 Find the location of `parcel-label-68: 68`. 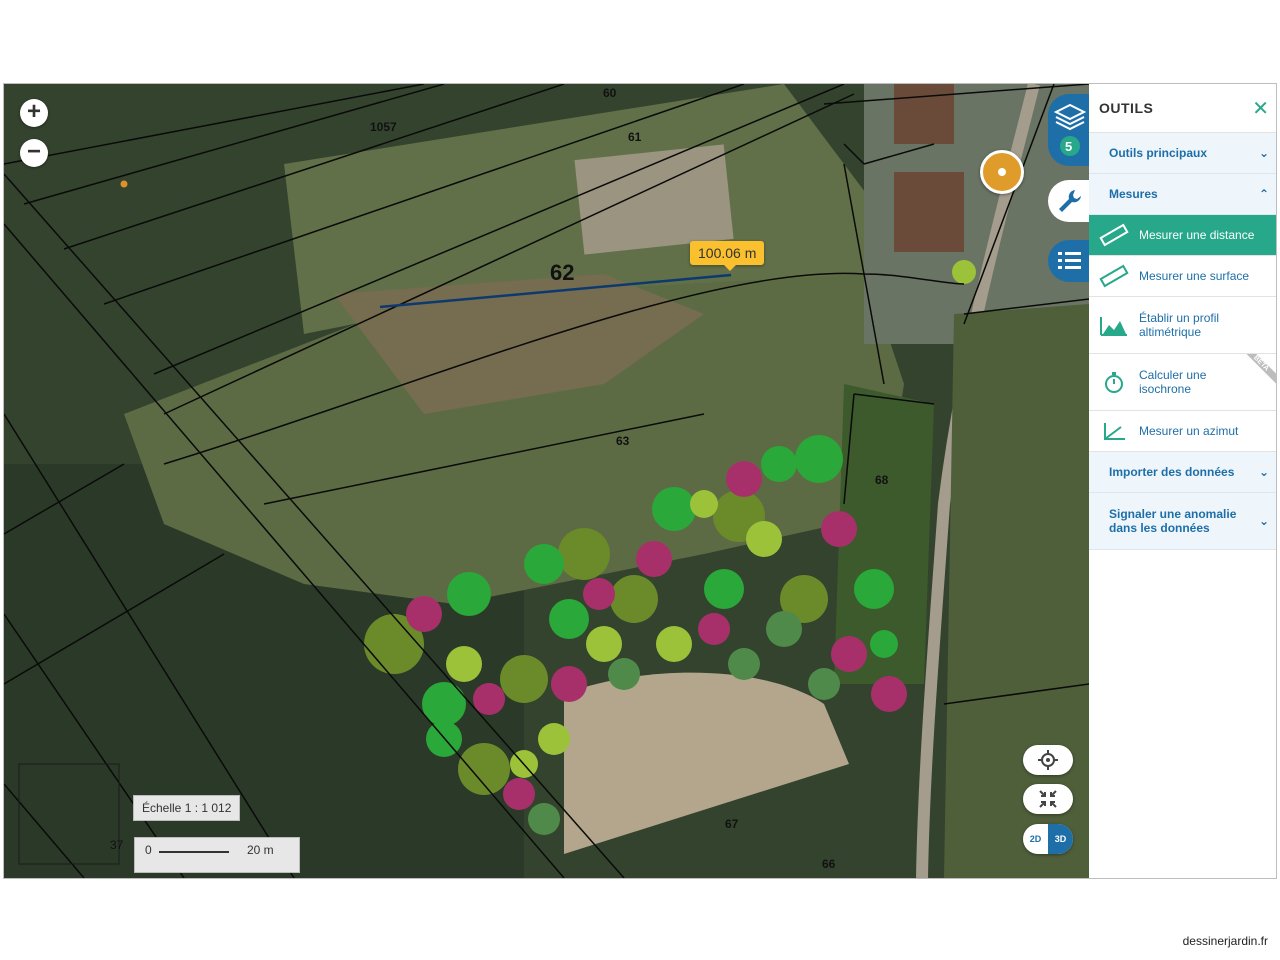

parcel-label-68: 68 is located at coordinates (882, 480).